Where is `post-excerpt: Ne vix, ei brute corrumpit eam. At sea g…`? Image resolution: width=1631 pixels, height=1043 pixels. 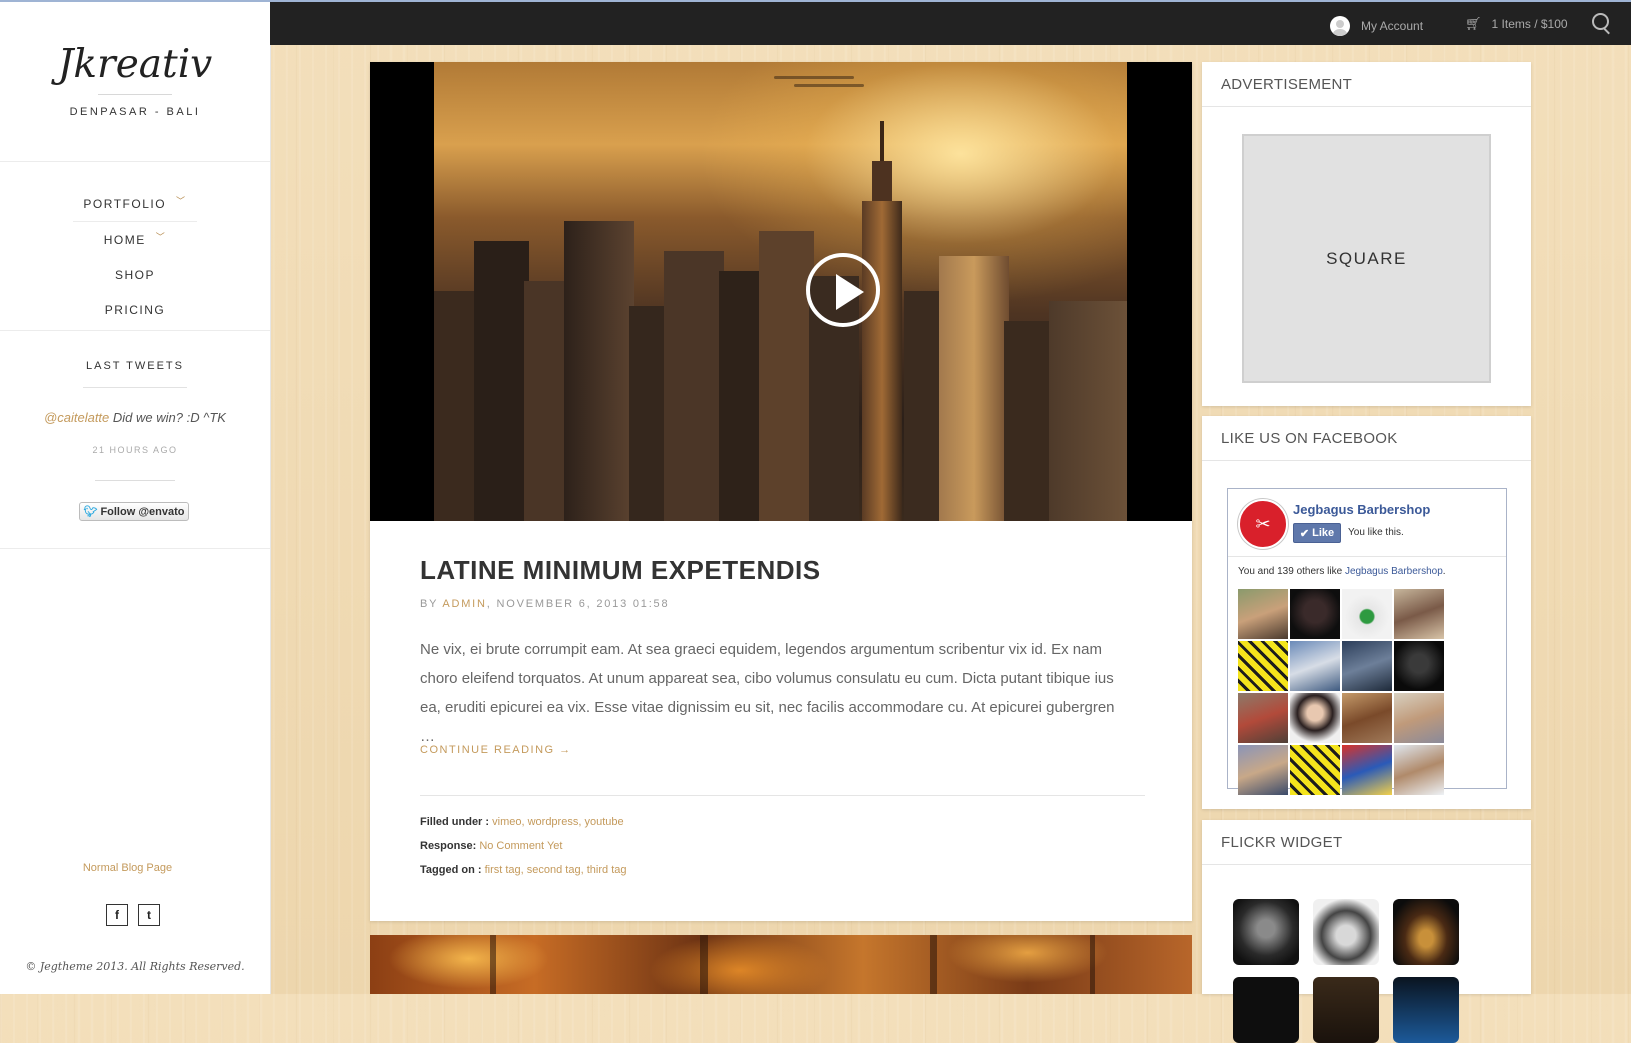 post-excerpt: Ne vix, ei brute corrumpit eam. At sea g… is located at coordinates (767, 693).